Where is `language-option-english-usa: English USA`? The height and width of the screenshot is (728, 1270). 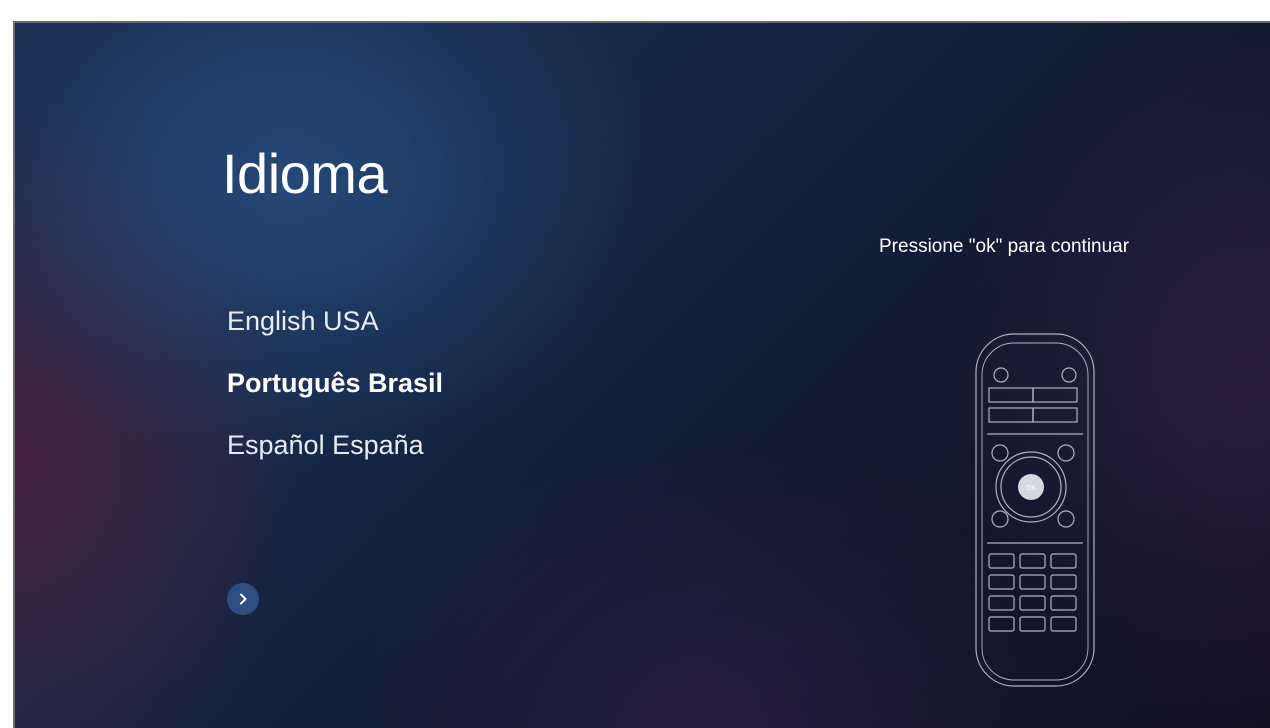
language-option-english-usa: English USA is located at coordinates (335, 332).